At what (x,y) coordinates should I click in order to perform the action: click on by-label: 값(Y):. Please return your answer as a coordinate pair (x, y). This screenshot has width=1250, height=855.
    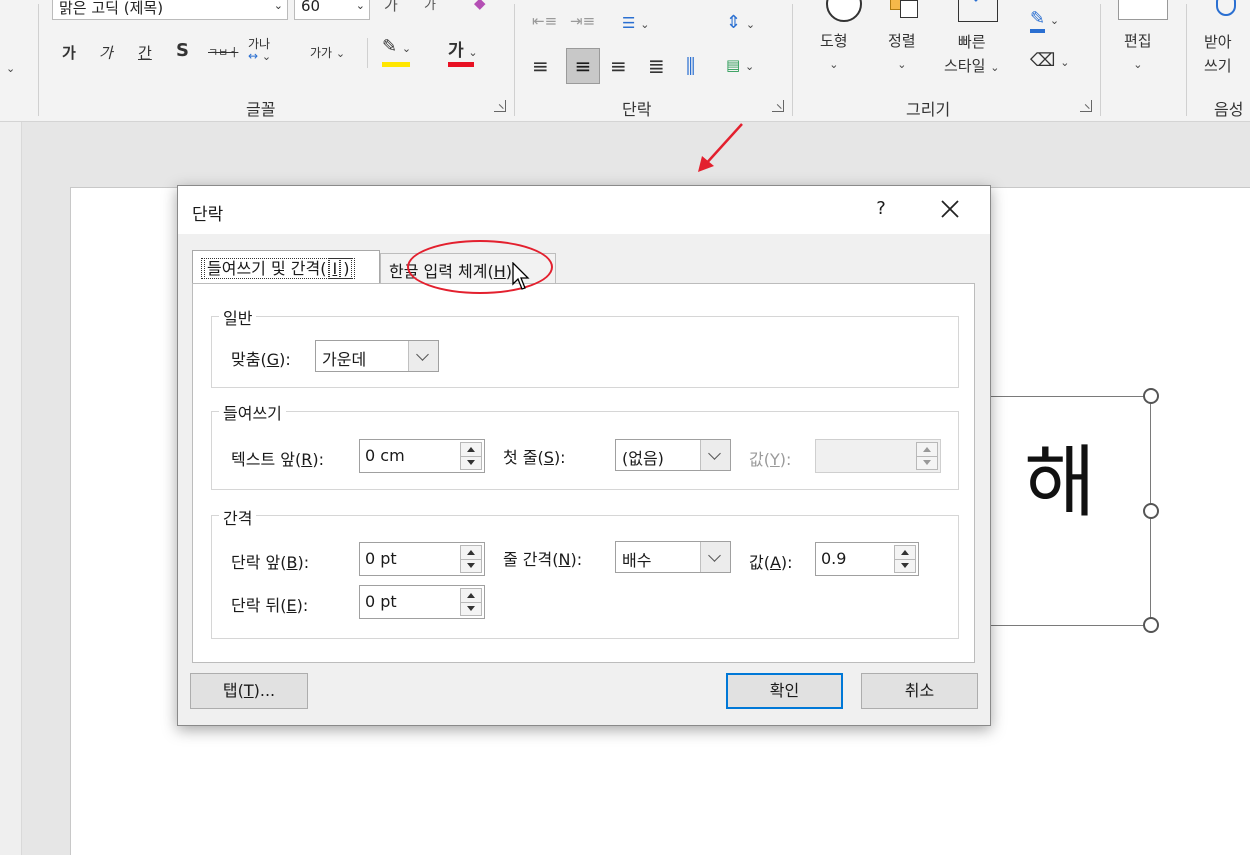
    Looking at the image, I should click on (770, 459).